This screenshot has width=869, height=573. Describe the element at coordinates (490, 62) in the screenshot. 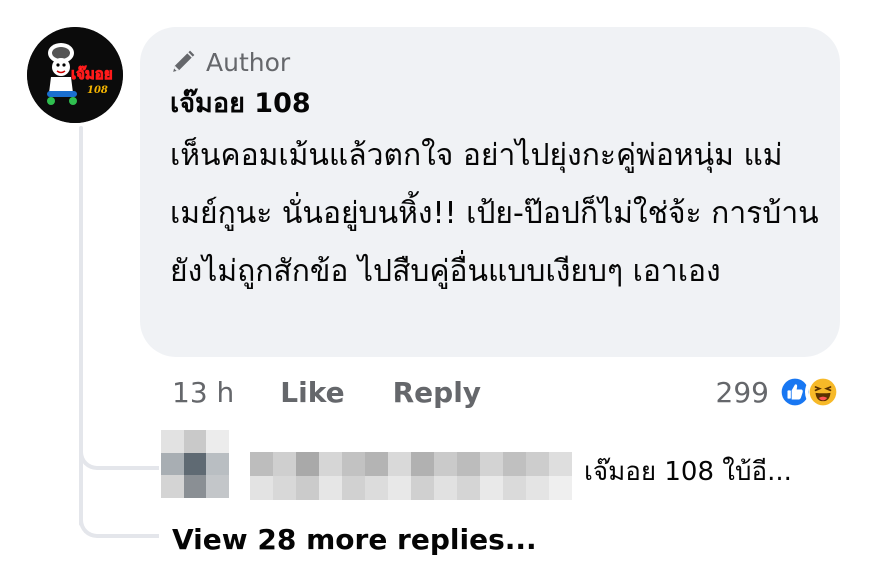

I see `author-badge: Author` at that location.